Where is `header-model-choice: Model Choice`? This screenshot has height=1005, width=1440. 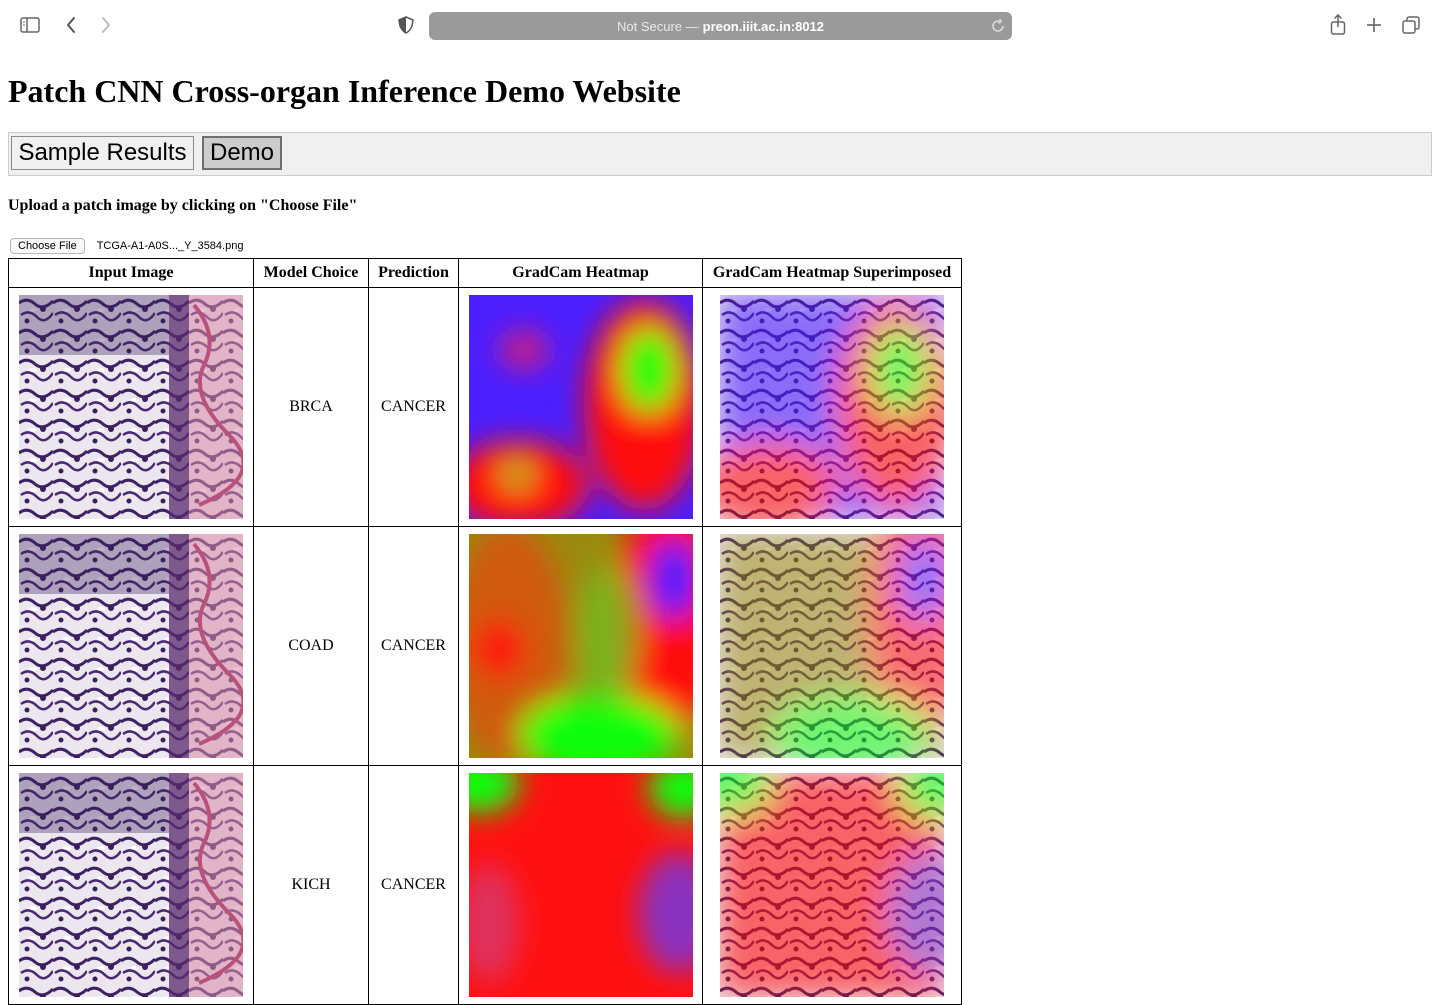
header-model-choice: Model Choice is located at coordinates (311, 273).